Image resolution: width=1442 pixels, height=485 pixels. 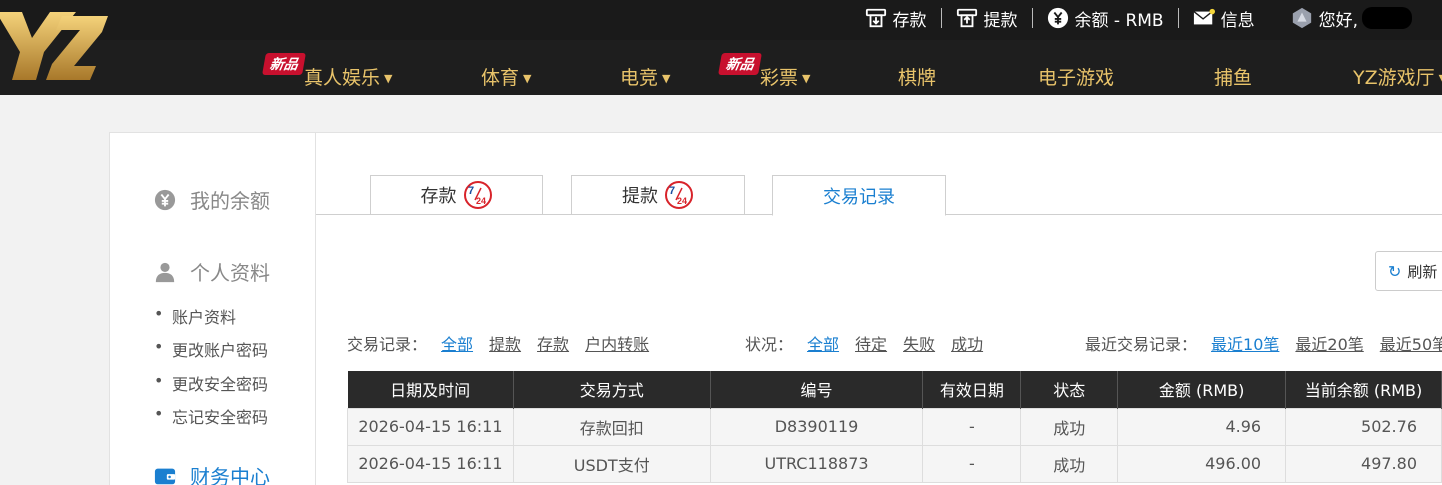 What do you see at coordinates (816, 463) in the screenshot?
I see `cell-reference: UTRC118873` at bounding box center [816, 463].